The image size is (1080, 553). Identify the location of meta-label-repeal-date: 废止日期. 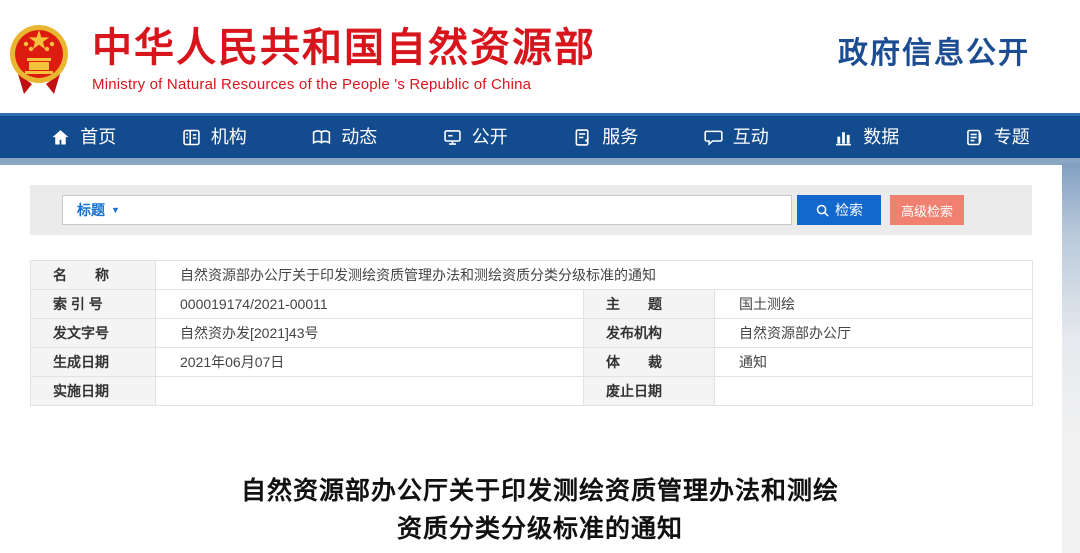
(649, 391).